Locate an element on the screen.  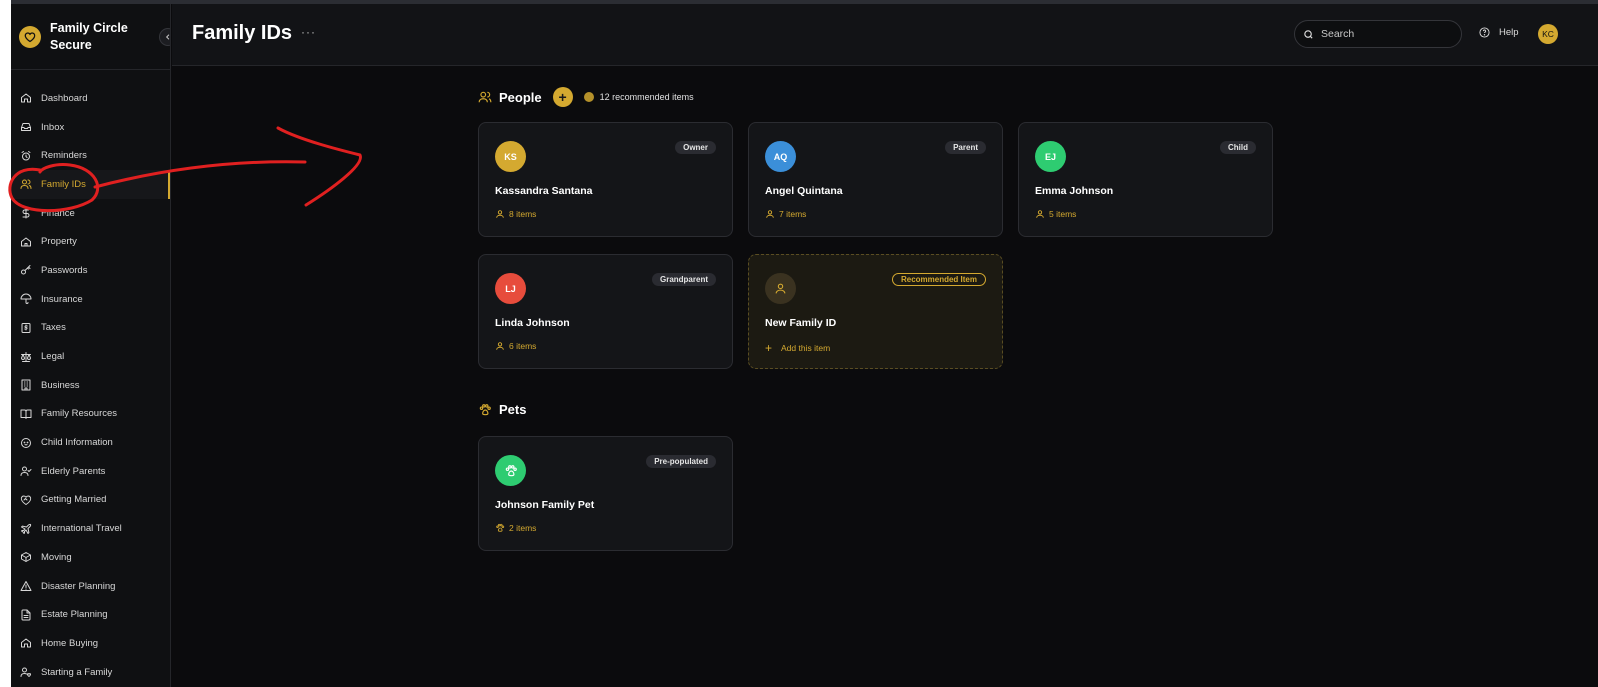
warning-icon is located at coordinates (25, 586).